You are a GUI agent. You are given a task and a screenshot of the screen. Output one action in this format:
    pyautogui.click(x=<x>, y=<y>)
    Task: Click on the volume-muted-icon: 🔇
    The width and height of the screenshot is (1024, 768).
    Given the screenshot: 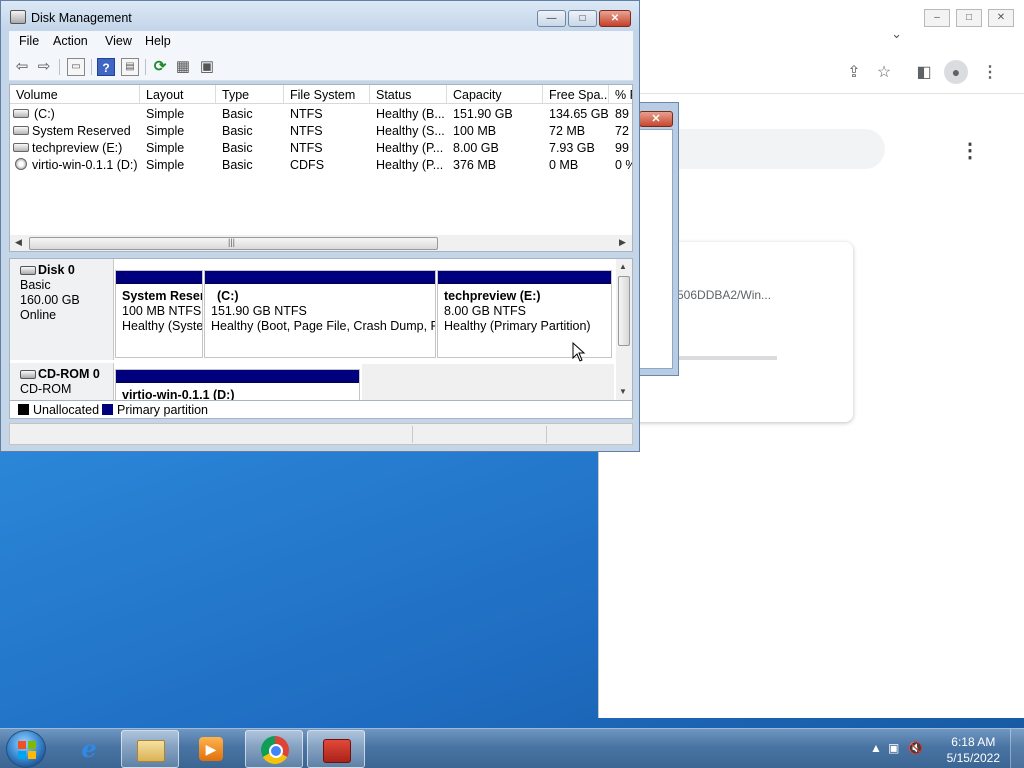 What is the action you would take?
    pyautogui.click(x=915, y=748)
    